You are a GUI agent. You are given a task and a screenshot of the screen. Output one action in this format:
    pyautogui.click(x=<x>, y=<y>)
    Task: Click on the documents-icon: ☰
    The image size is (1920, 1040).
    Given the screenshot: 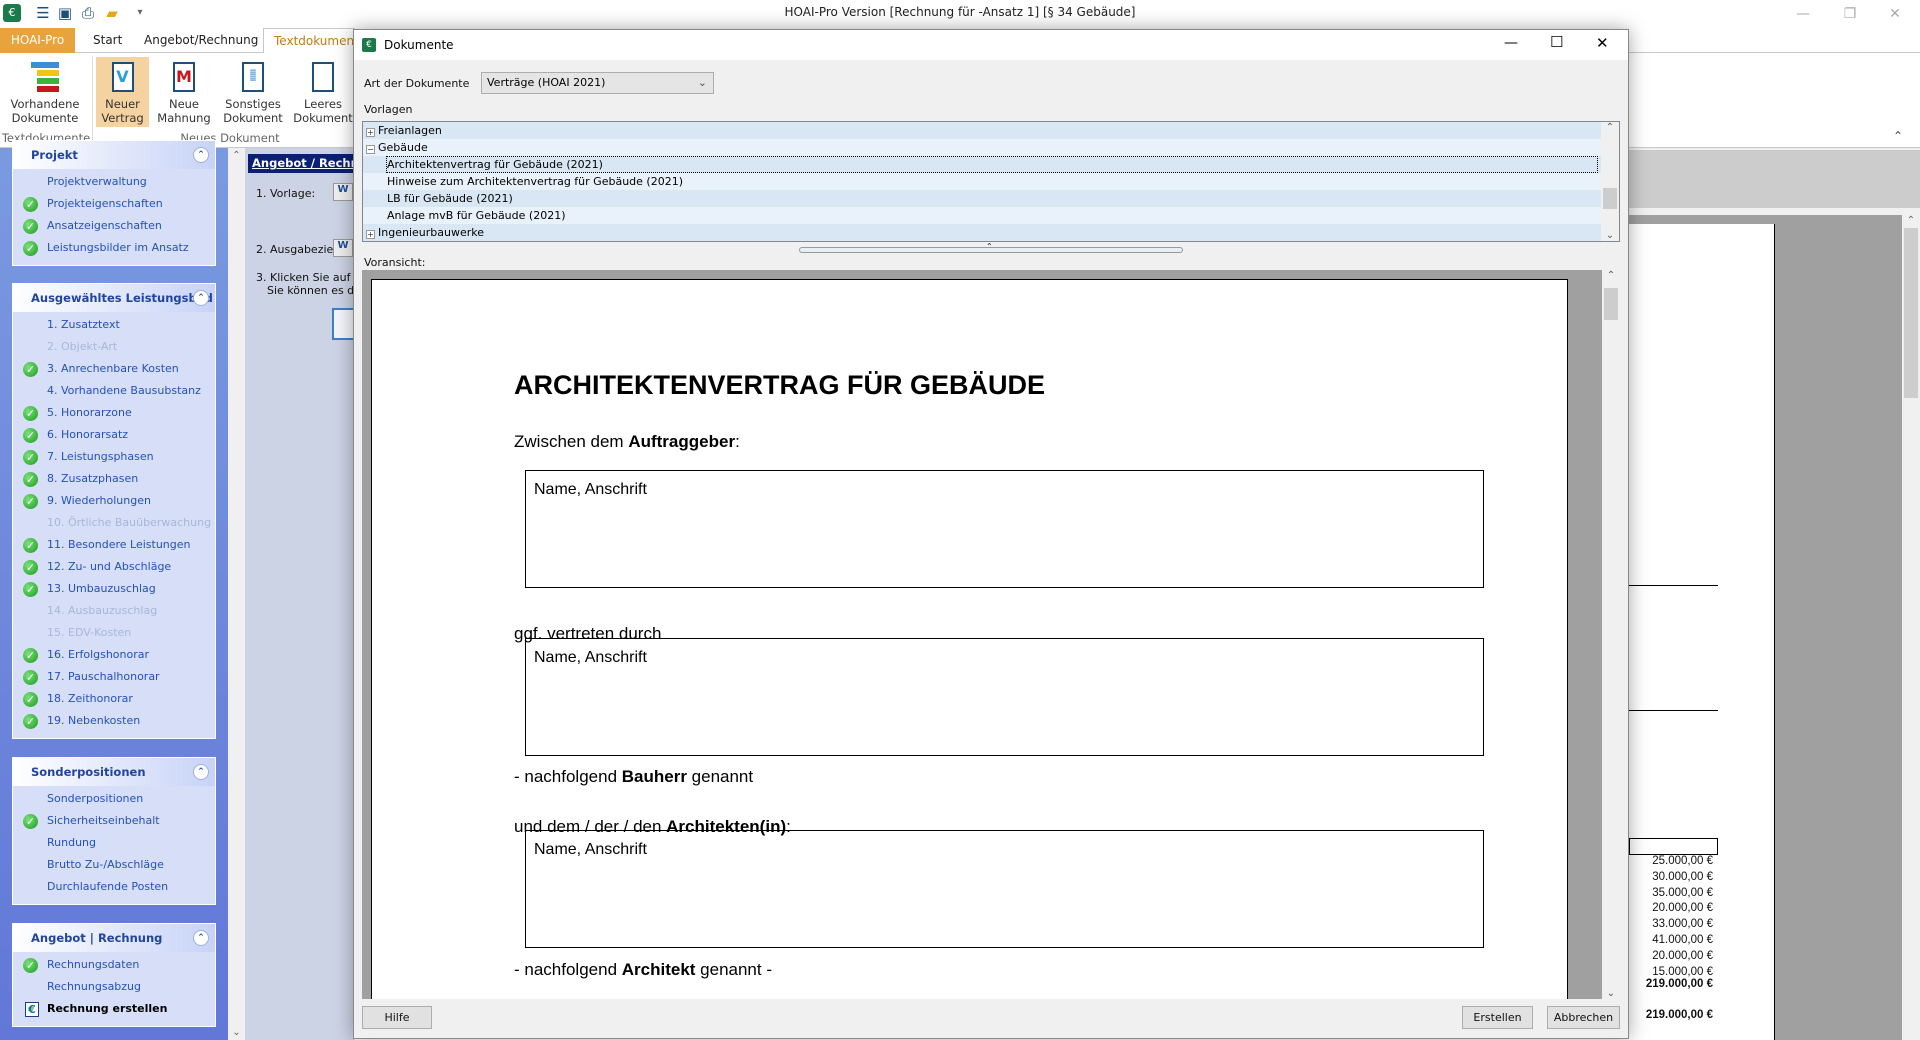 What is the action you would take?
    pyautogui.click(x=43, y=13)
    